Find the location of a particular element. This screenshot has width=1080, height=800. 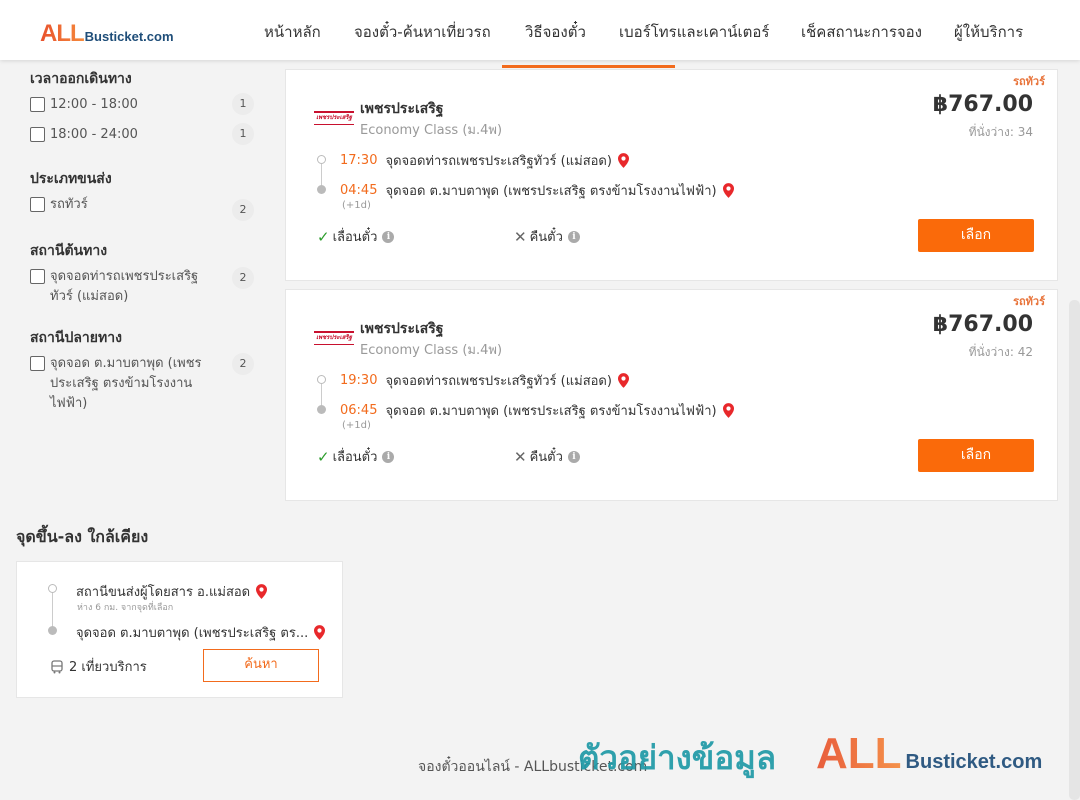

logo-rest: Busticket.com is located at coordinates (129, 36).